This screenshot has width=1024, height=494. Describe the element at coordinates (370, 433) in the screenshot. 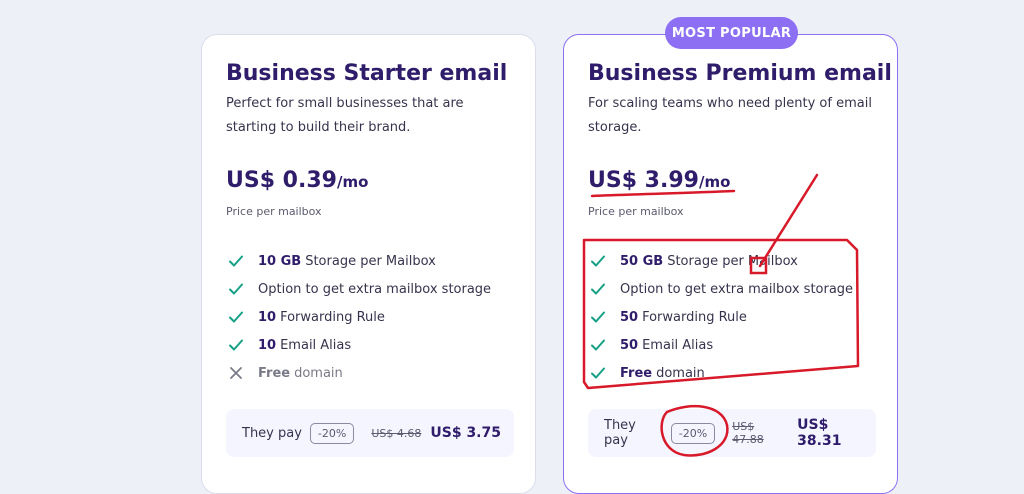

I see `pay-summary: They pay -20% US$ 4.68 US$ 3.75` at that location.